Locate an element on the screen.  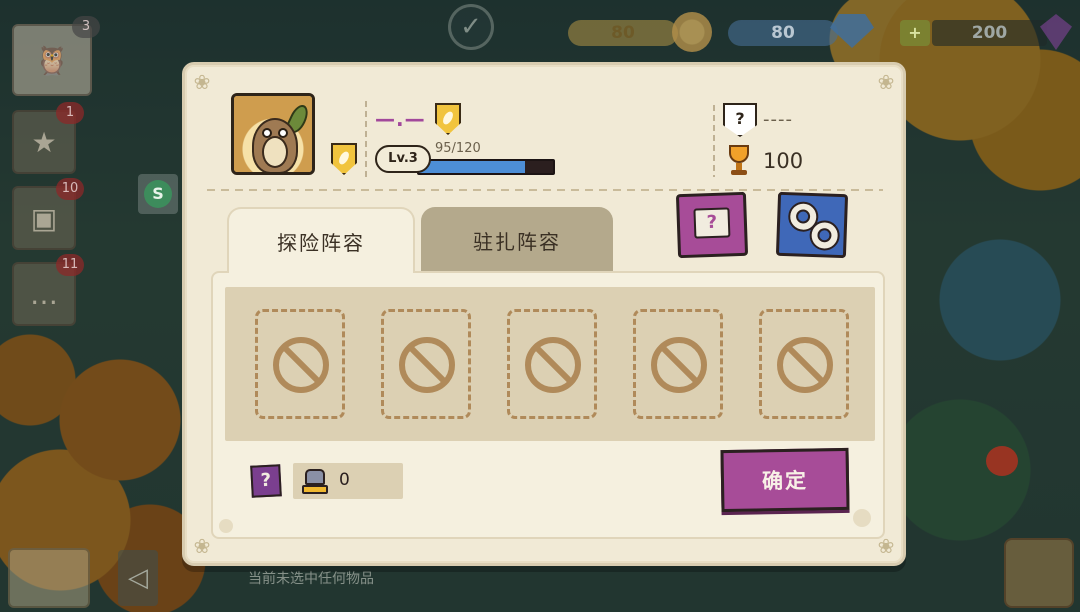
checkmark-icon: ✓ is located at coordinates (471, 27).